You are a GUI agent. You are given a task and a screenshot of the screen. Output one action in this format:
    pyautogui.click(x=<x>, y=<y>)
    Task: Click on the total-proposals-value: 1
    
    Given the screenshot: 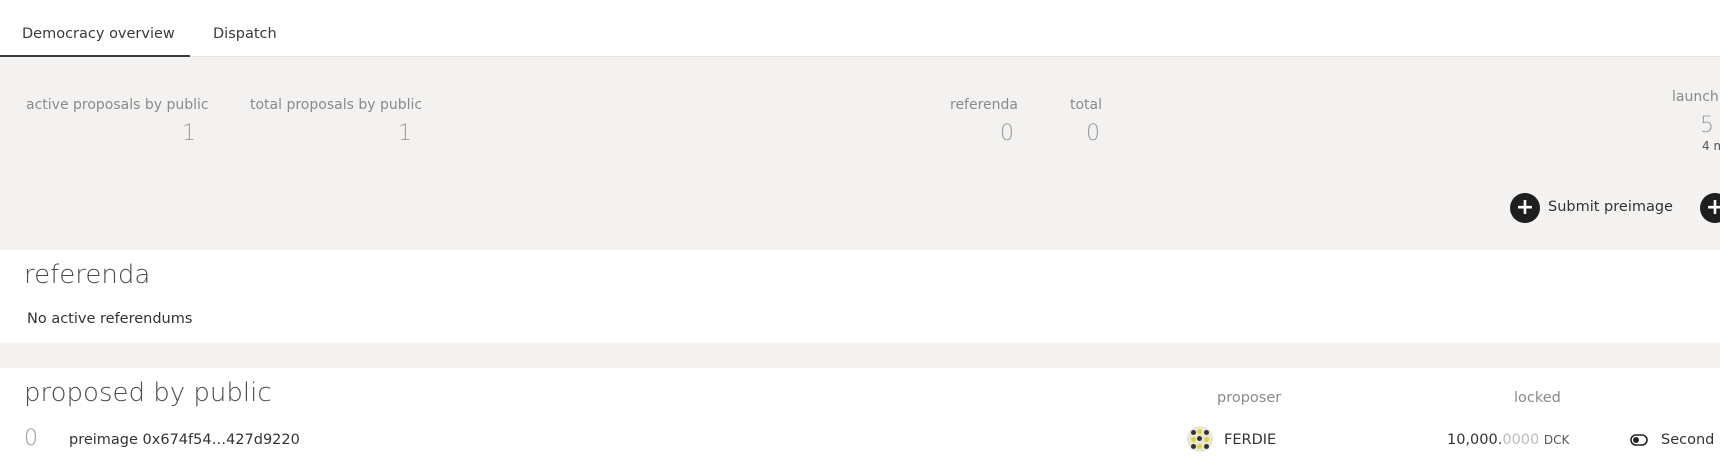 What is the action you would take?
    pyautogui.click(x=405, y=133)
    